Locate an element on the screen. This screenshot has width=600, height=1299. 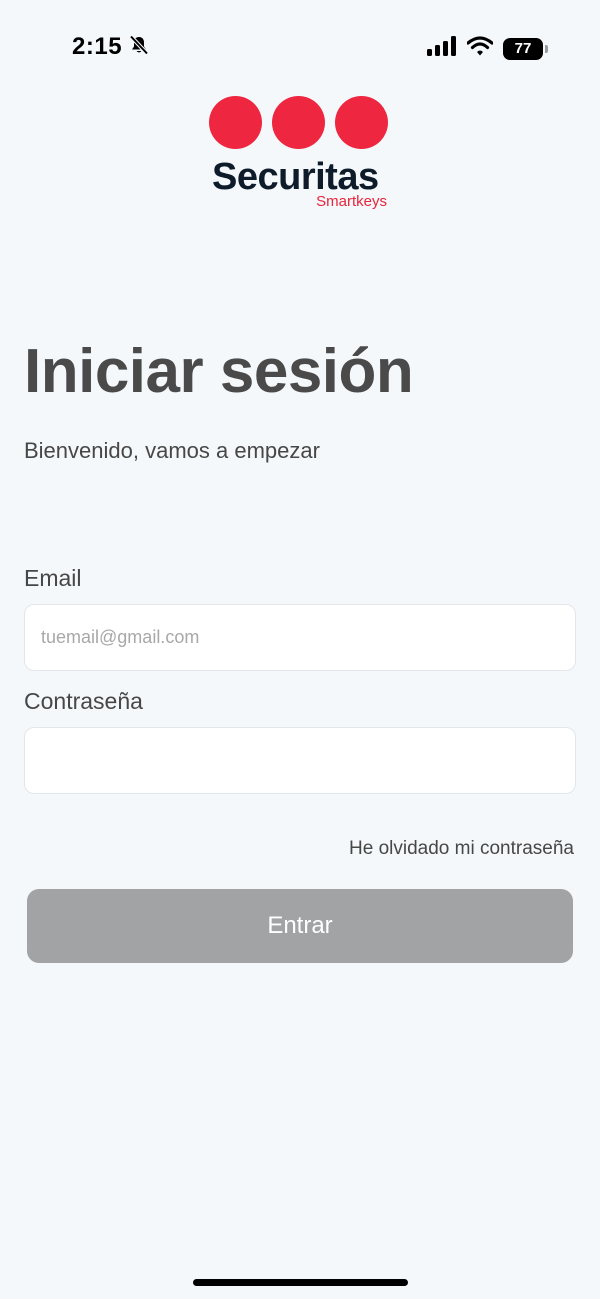
battery-level: 77 is located at coordinates (523, 48).